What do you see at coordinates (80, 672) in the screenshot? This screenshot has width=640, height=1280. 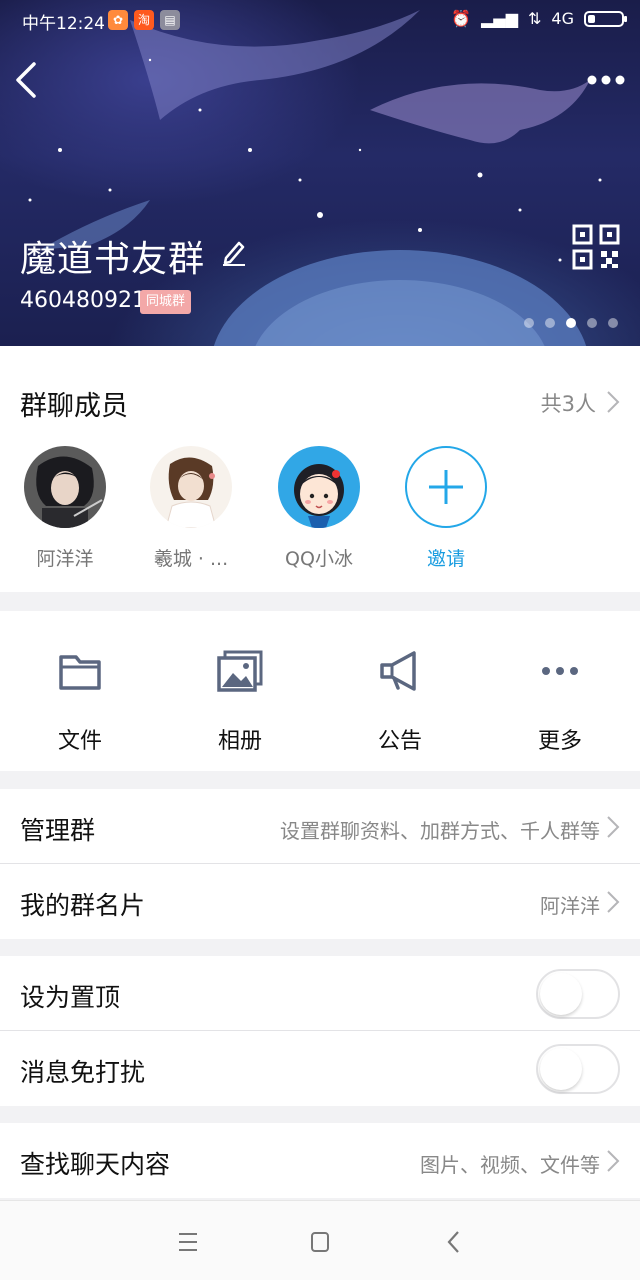 I see `folder-icon` at bounding box center [80, 672].